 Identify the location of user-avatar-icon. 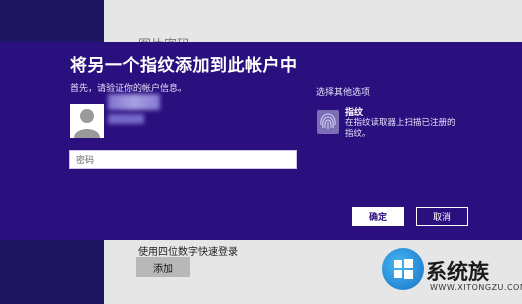
(87, 121).